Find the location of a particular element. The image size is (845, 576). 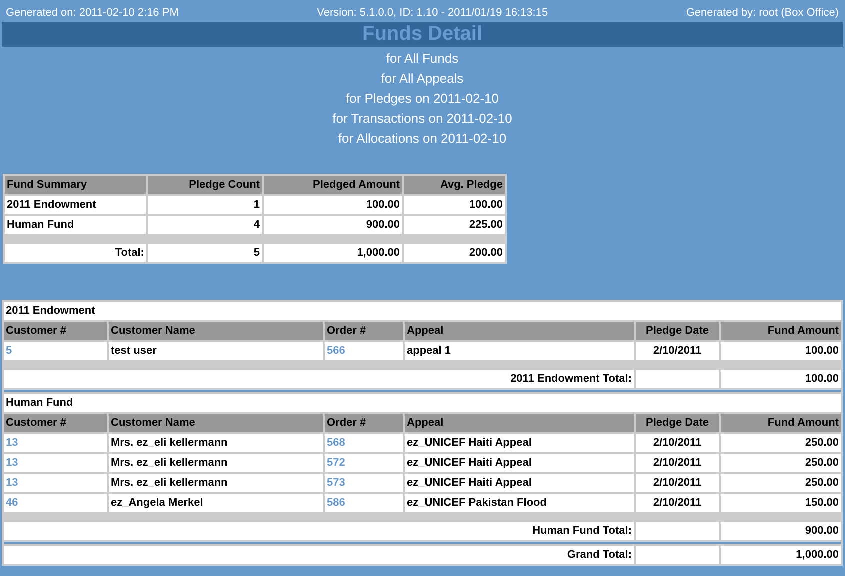

table-link: 573 is located at coordinates (364, 483).